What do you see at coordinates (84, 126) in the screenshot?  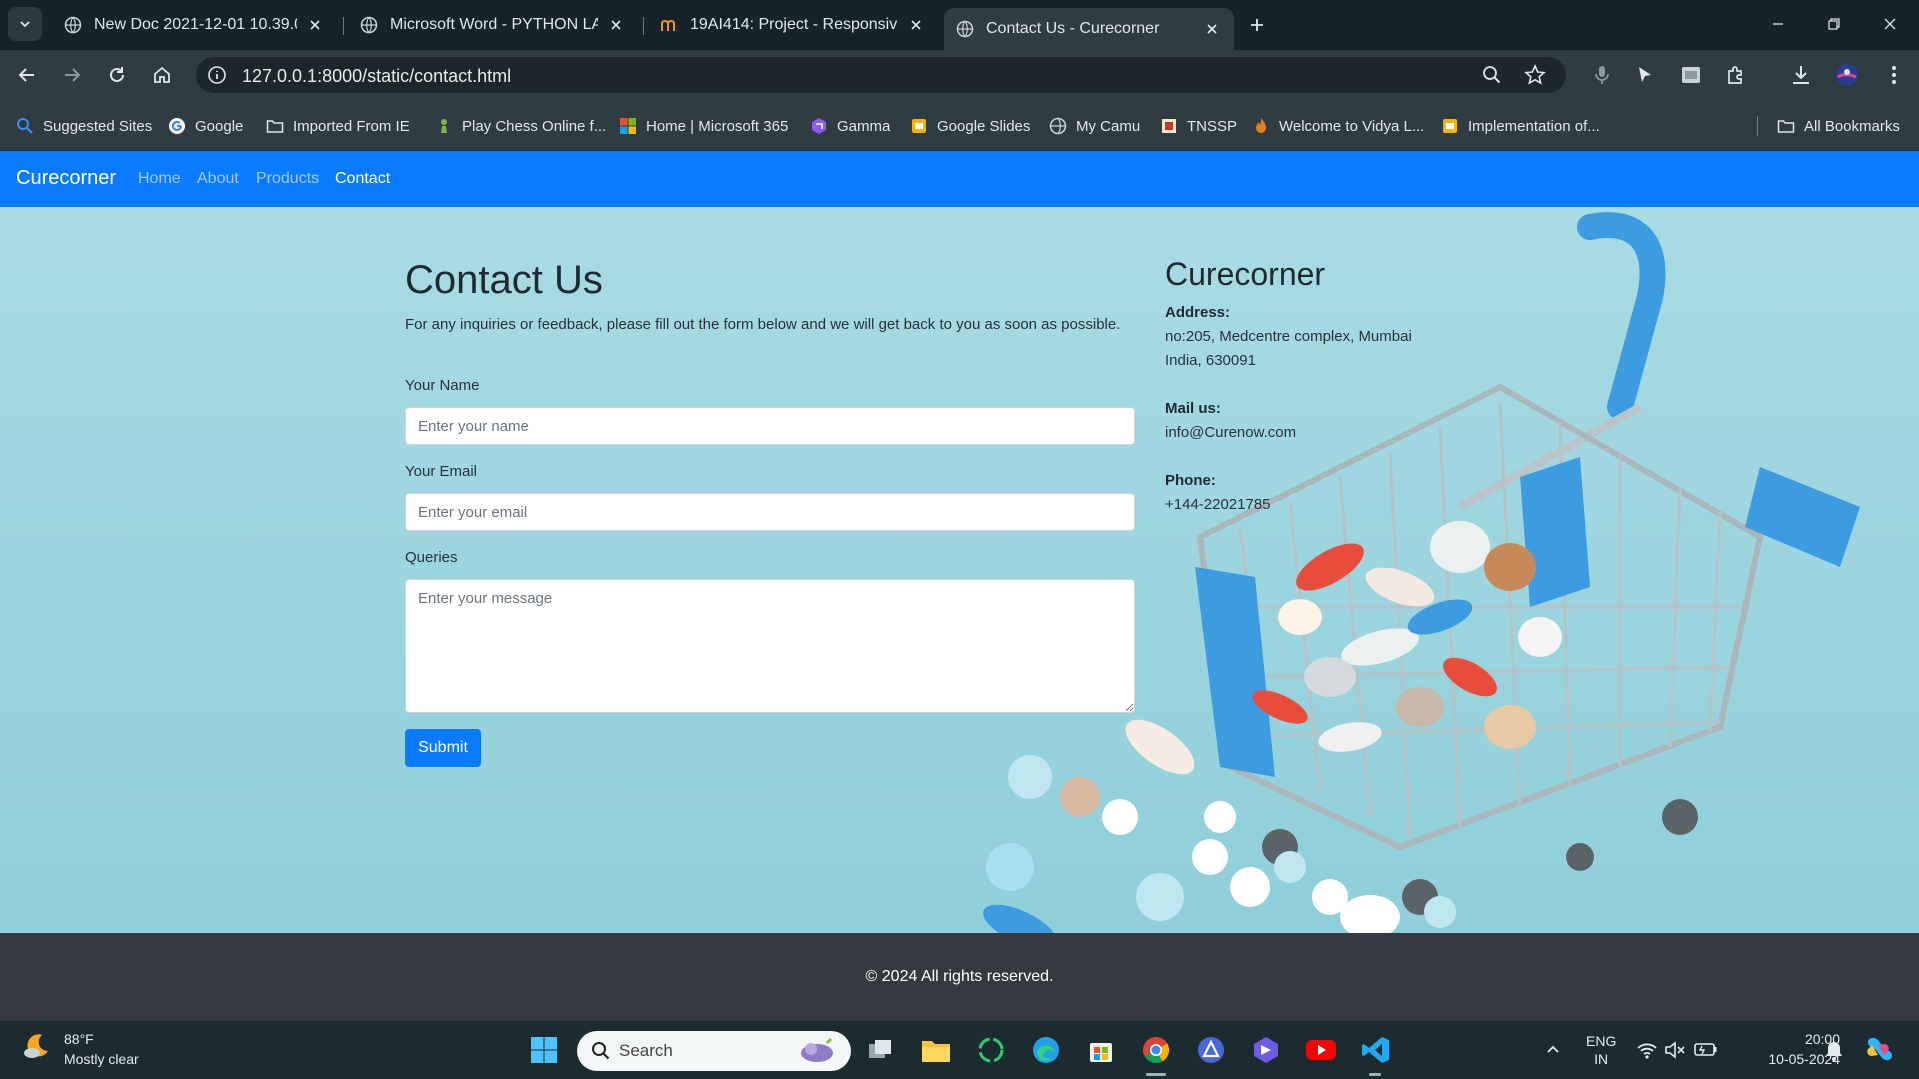 I see `bookmark-suggested-sites: Suggested Sites` at bounding box center [84, 126].